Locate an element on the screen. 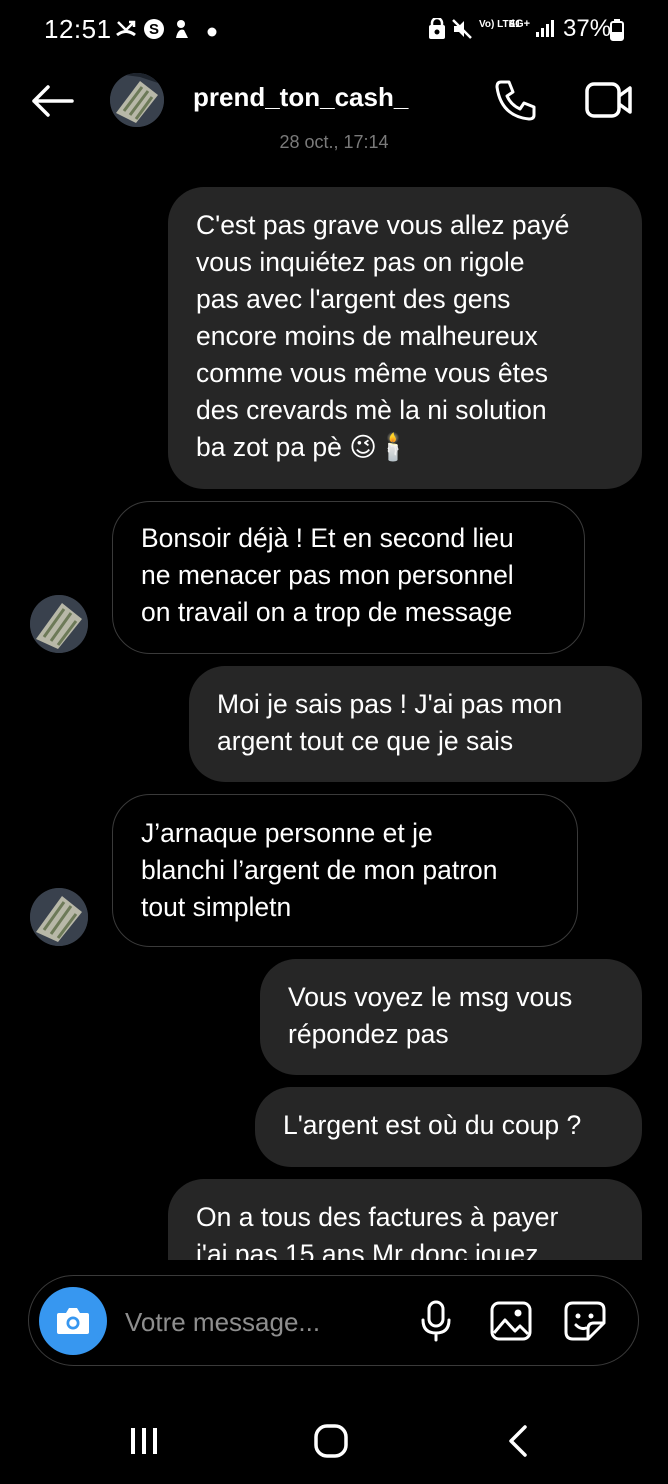 This screenshot has width=668, height=1484. svg-text: S is located at coordinates (154, 29).